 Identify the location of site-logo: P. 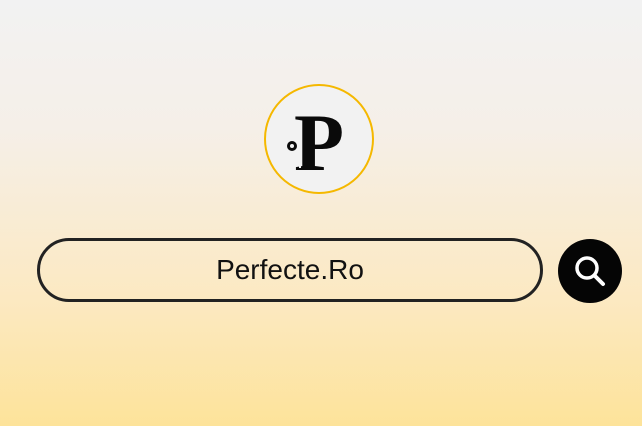
(319, 139).